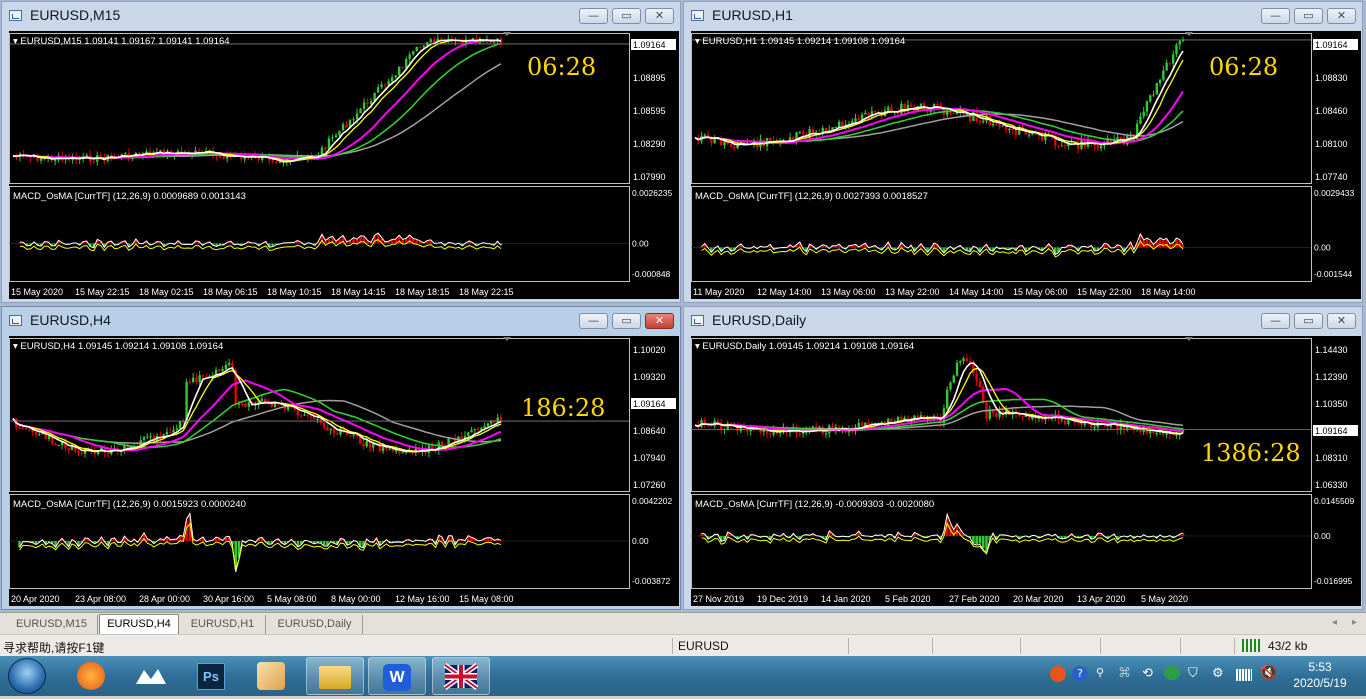 This screenshot has width=1366, height=699. What do you see at coordinates (260, 546) in the screenshot?
I see `macd-signal-line` at bounding box center [260, 546].